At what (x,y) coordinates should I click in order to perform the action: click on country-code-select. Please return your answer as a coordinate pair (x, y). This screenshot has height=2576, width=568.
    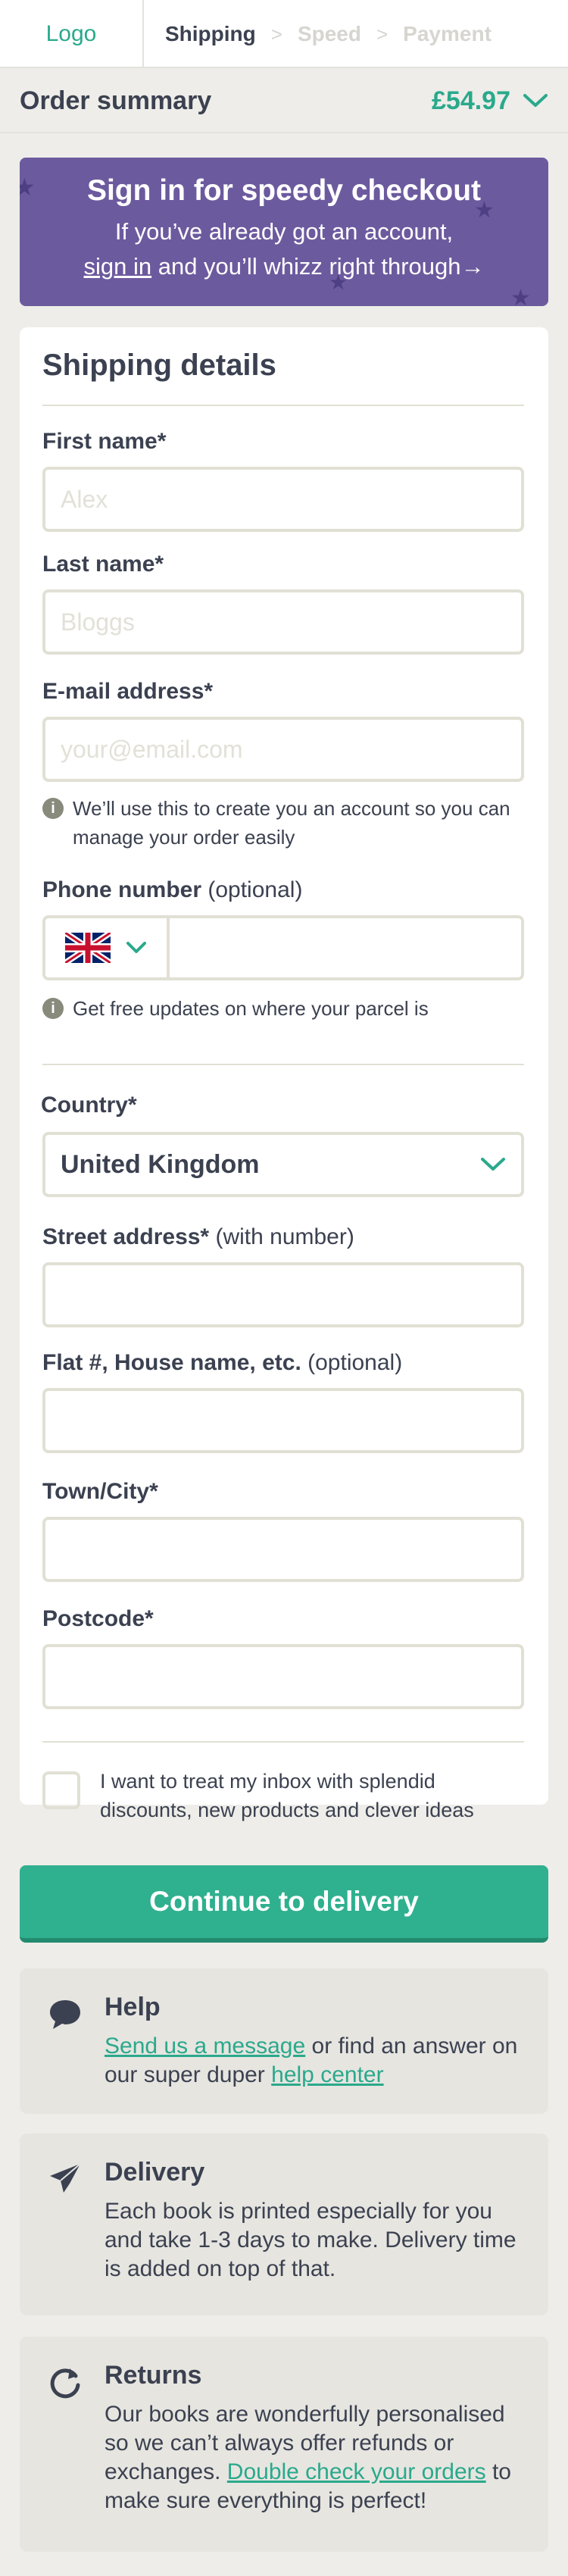
    Looking at the image, I should click on (107, 947).